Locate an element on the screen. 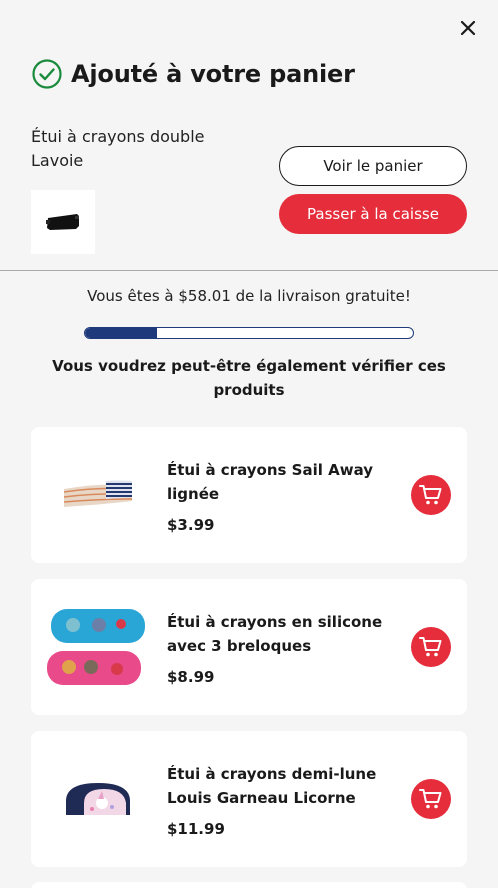 Image resolution: width=498 pixels, height=888 pixels. product-card: Étui à crayons Sail Away lignée $3.99 is located at coordinates (249, 495).